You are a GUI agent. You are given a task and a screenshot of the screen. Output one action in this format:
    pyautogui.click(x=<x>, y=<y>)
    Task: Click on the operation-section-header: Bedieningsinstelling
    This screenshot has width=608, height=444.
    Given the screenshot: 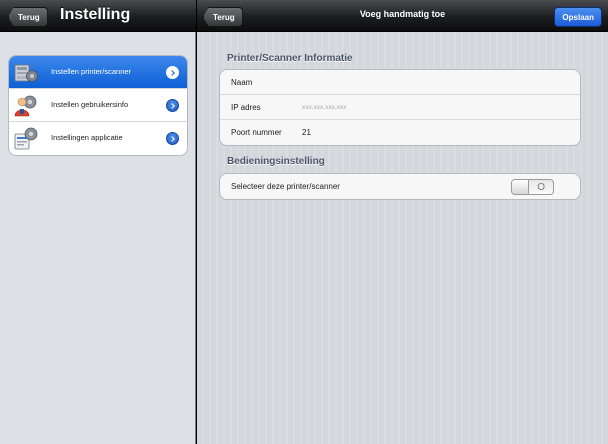 What is the action you would take?
    pyautogui.click(x=276, y=161)
    